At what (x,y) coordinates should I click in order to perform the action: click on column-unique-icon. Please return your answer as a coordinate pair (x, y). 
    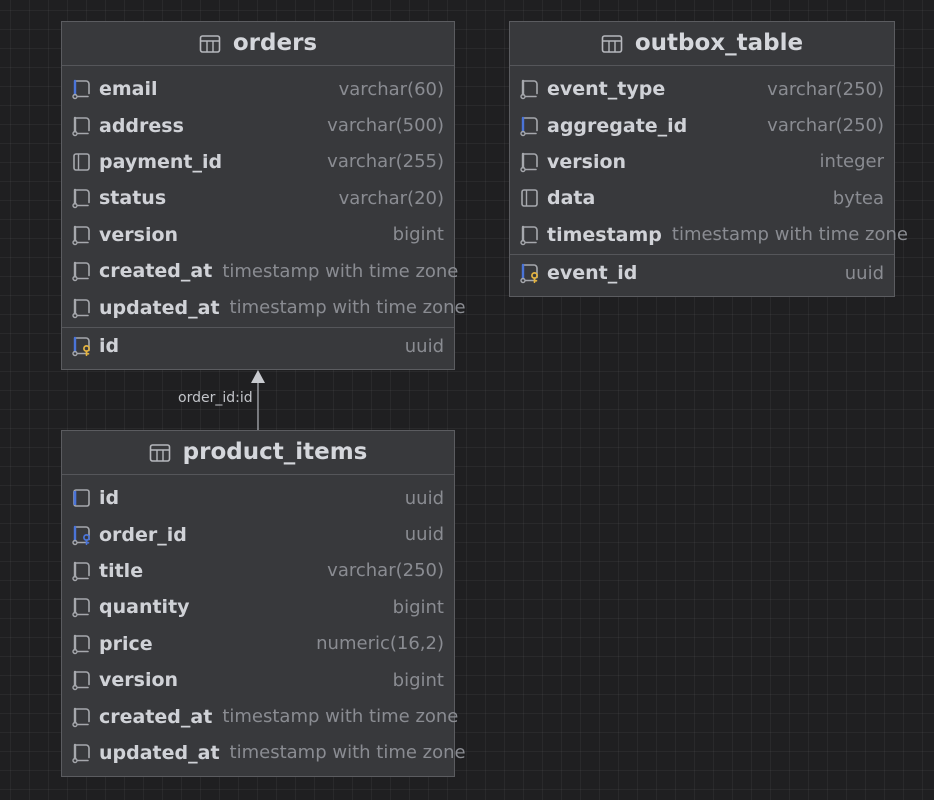
    Looking at the image, I should click on (82, 498).